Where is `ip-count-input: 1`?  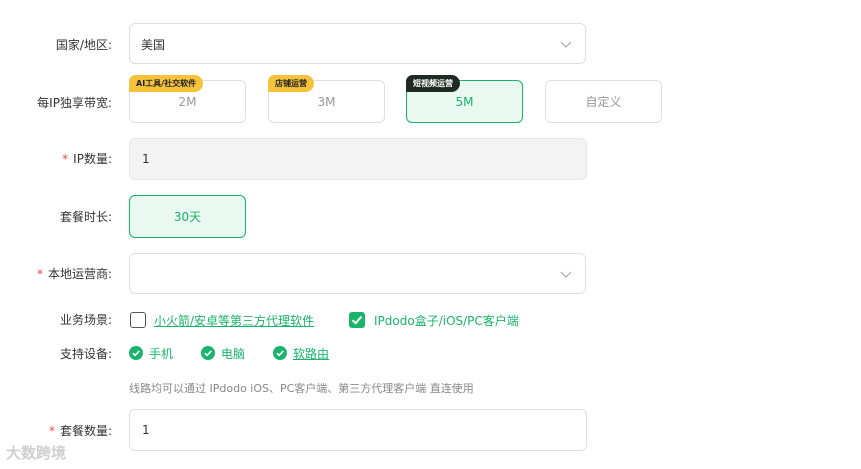
ip-count-input: 1 is located at coordinates (358, 159).